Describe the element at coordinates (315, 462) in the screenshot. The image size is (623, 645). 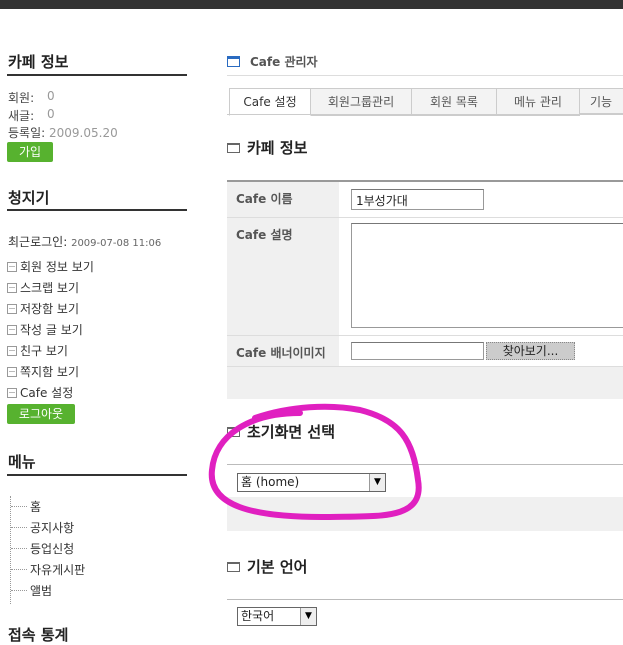
I see `annotation-circle-icon` at that location.